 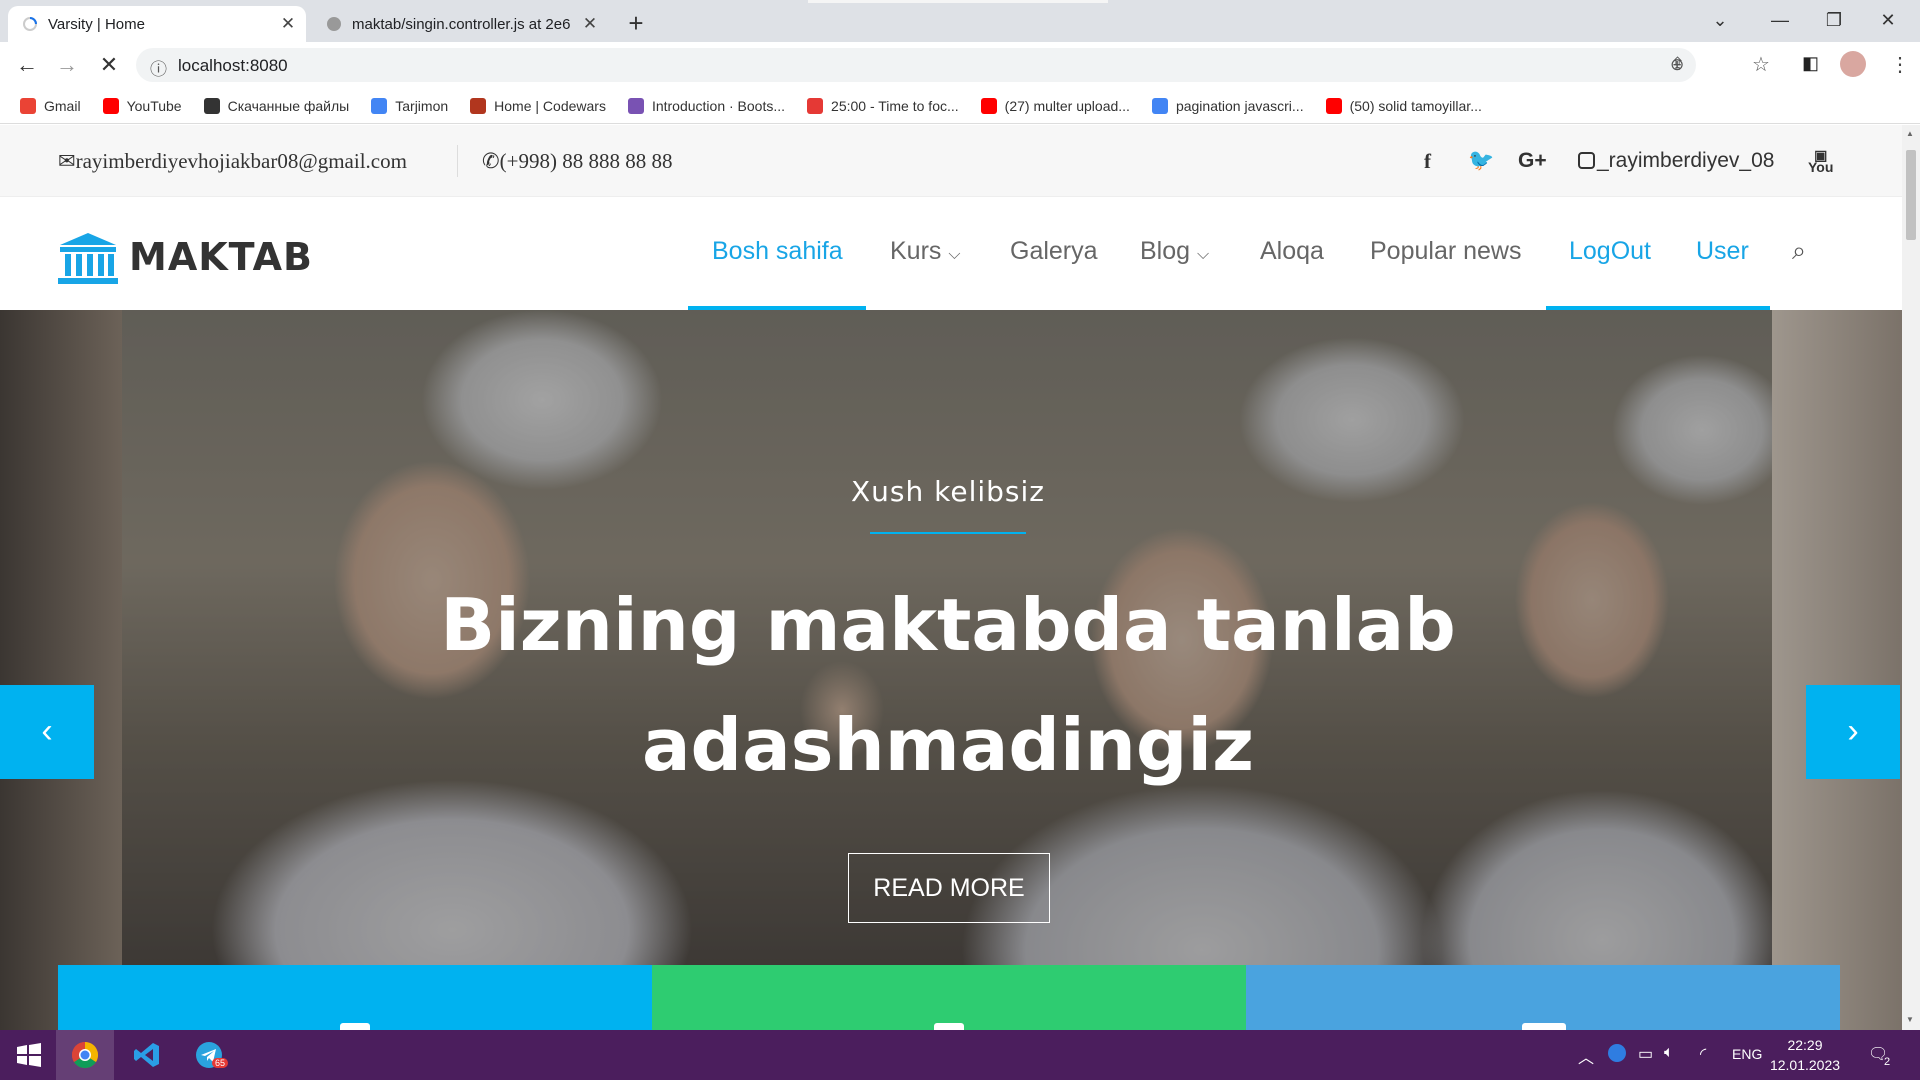 I want to click on address-bar: ⓘ localhost:8080 ⊕, so click(x=916, y=65).